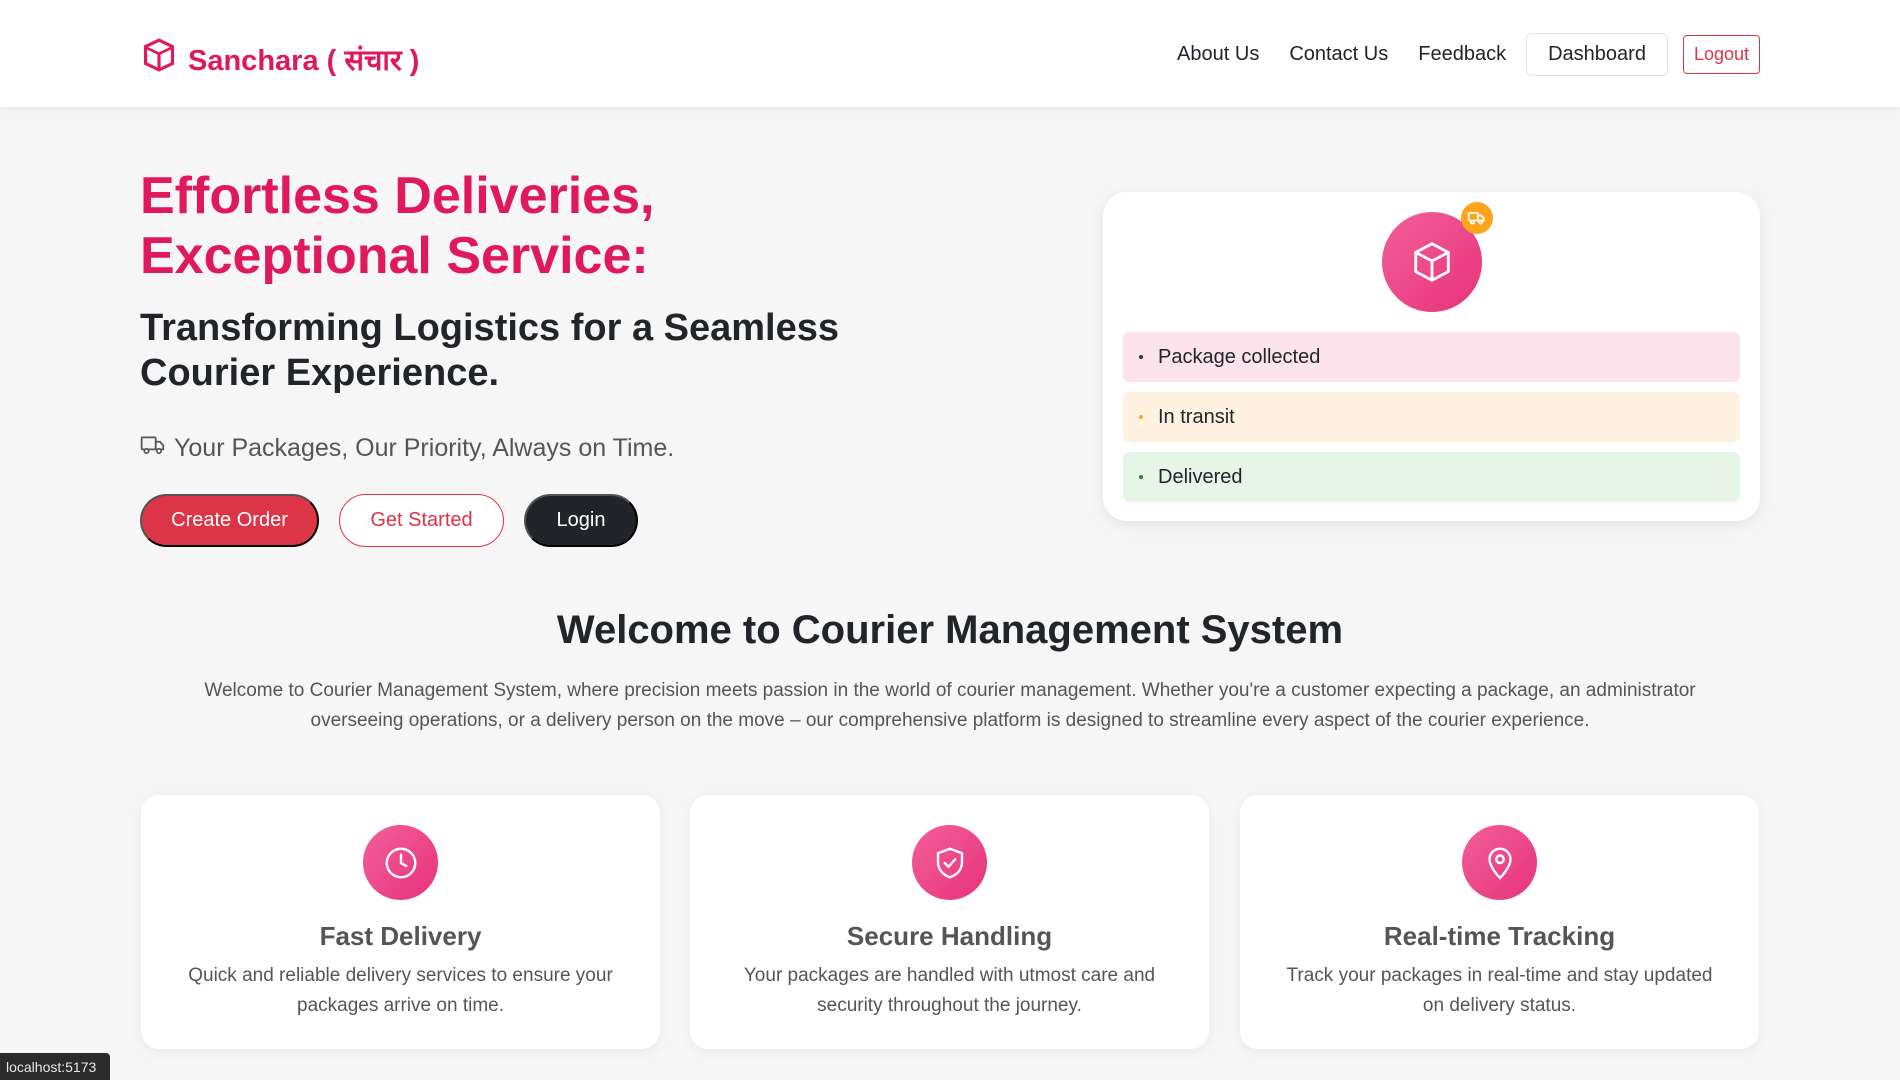  I want to click on feature-title: Secure Handling, so click(949, 936).